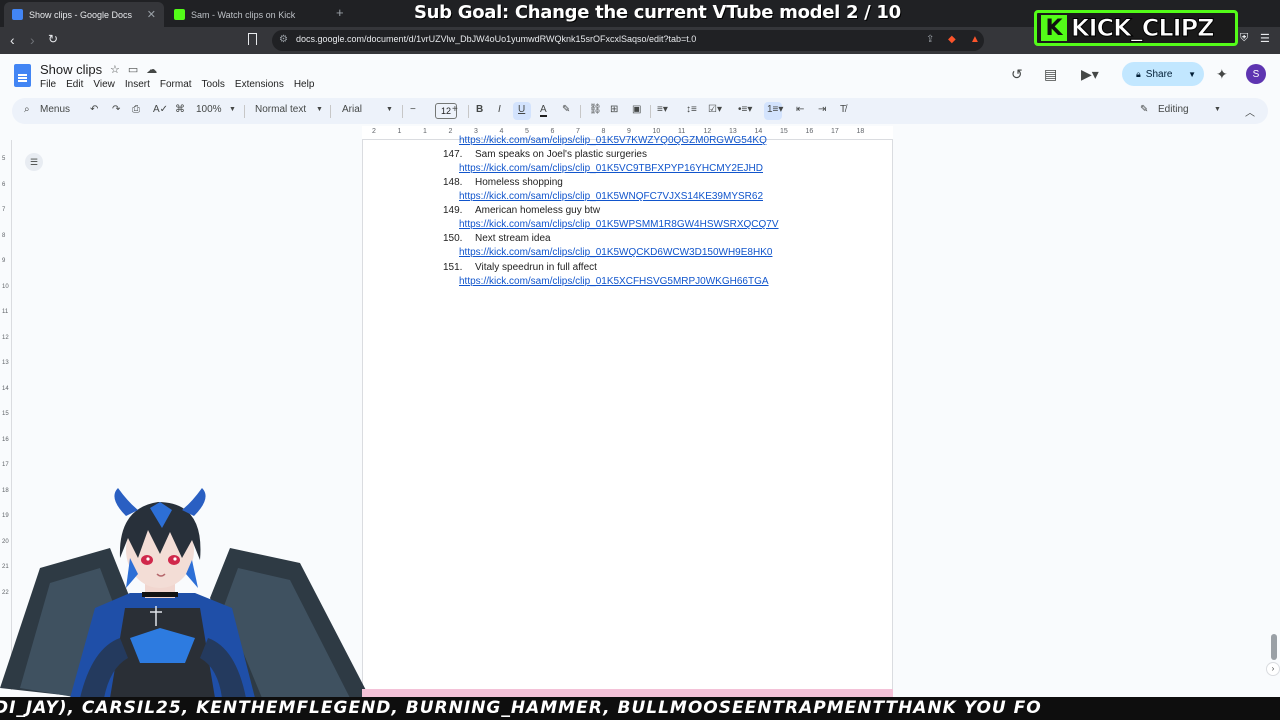 This screenshot has width=1280, height=720. I want to click on lock-icon: 🔒︎, so click(1138, 73).